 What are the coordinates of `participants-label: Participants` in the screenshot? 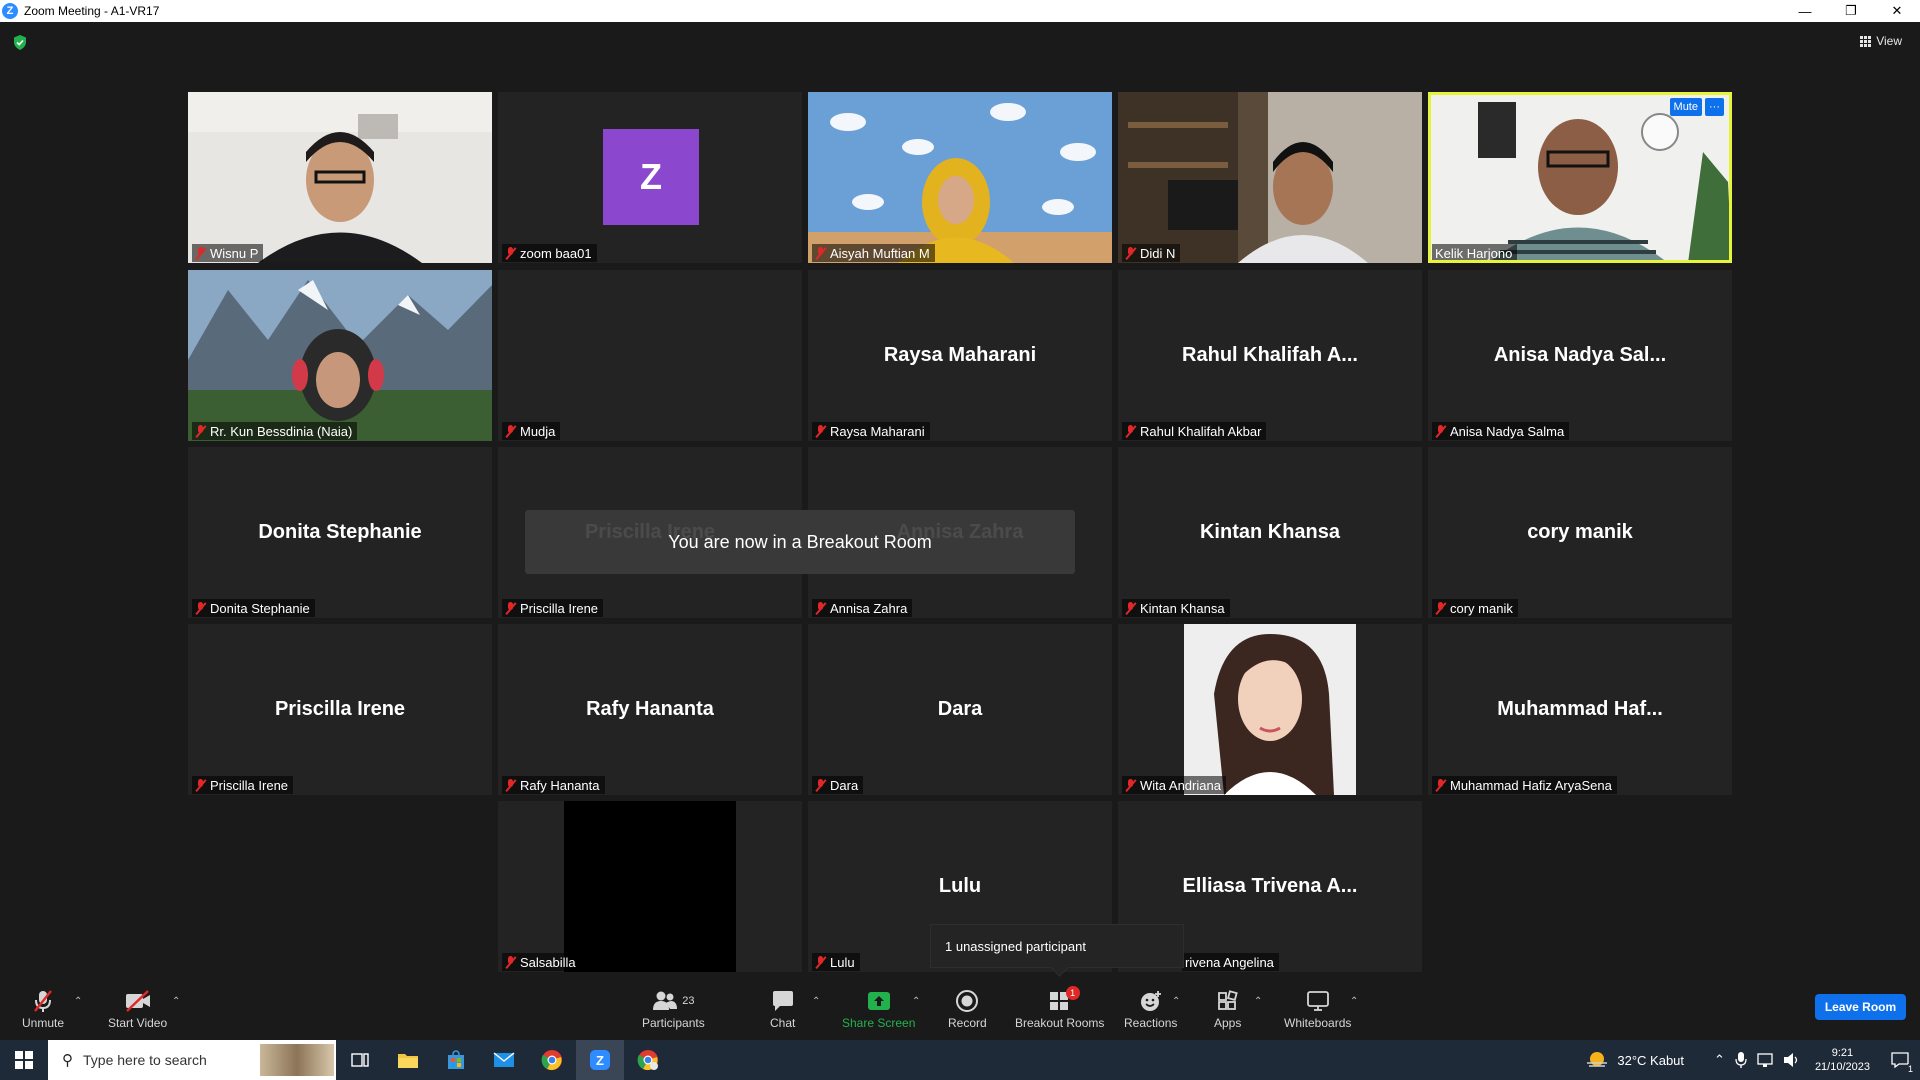 It's located at (673, 1023).